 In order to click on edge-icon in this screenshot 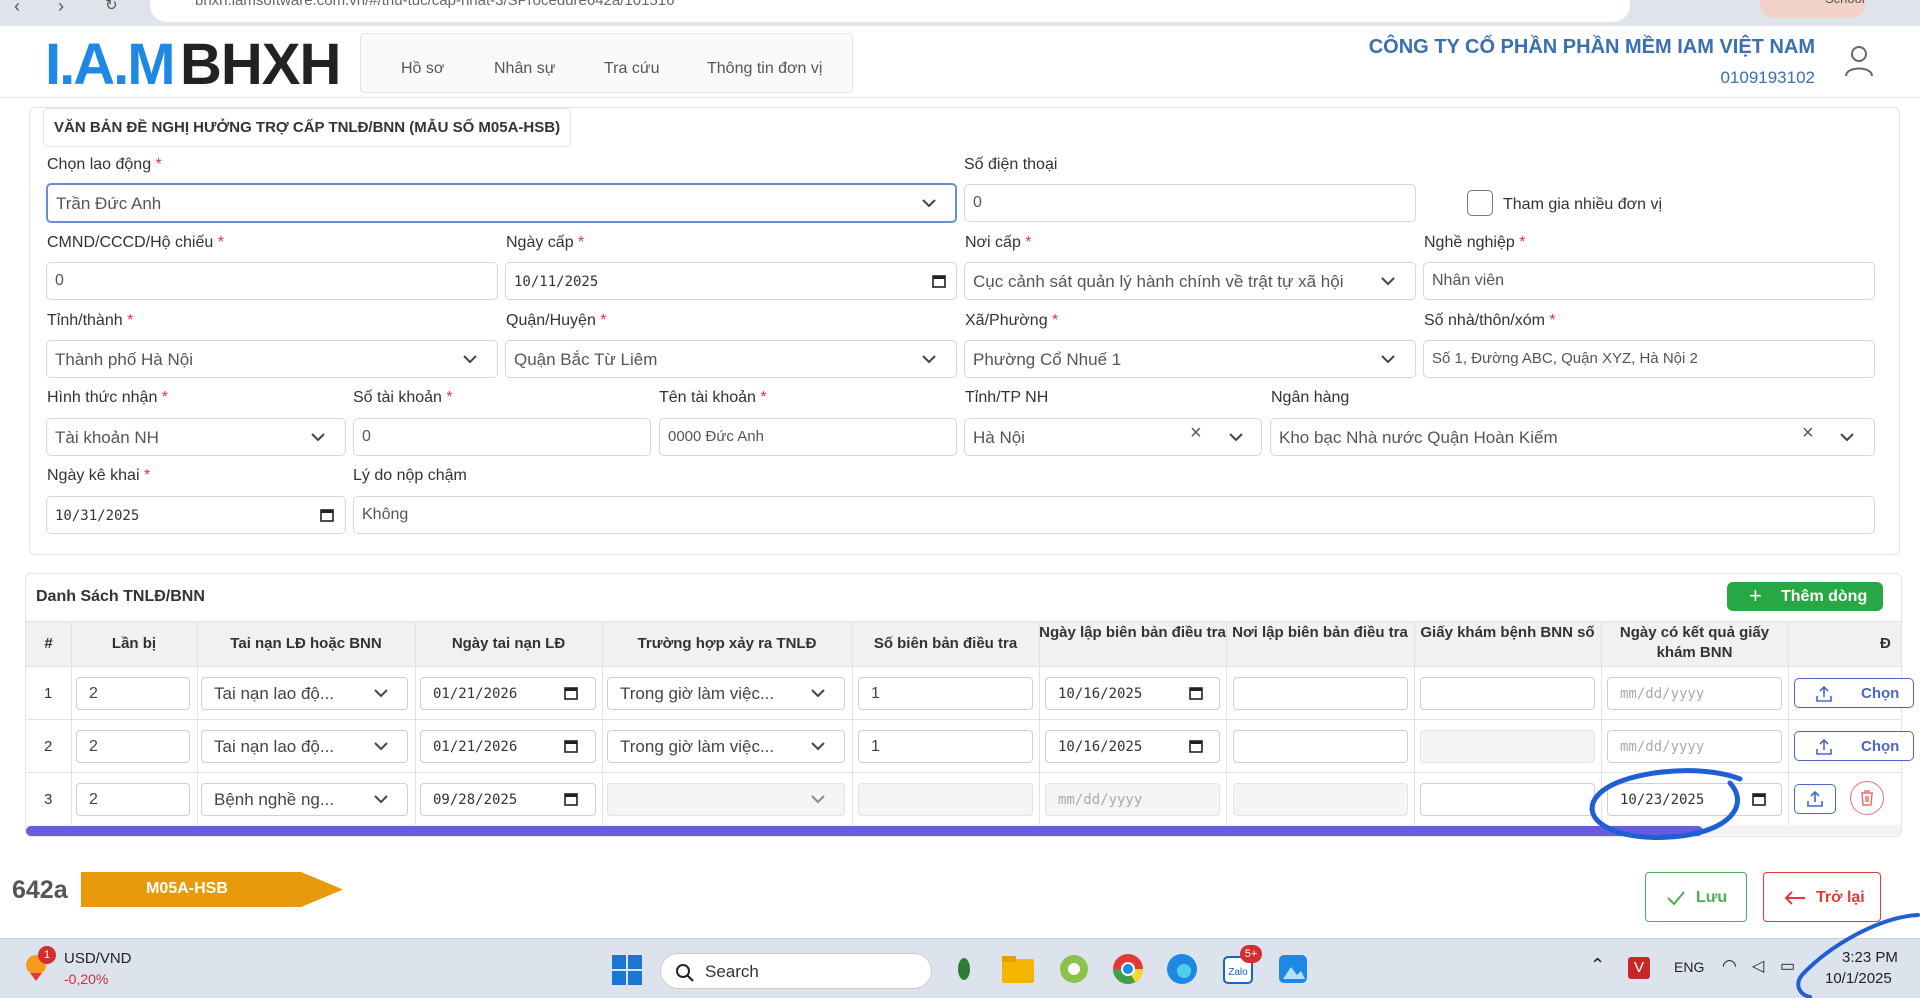, I will do `click(1182, 969)`.